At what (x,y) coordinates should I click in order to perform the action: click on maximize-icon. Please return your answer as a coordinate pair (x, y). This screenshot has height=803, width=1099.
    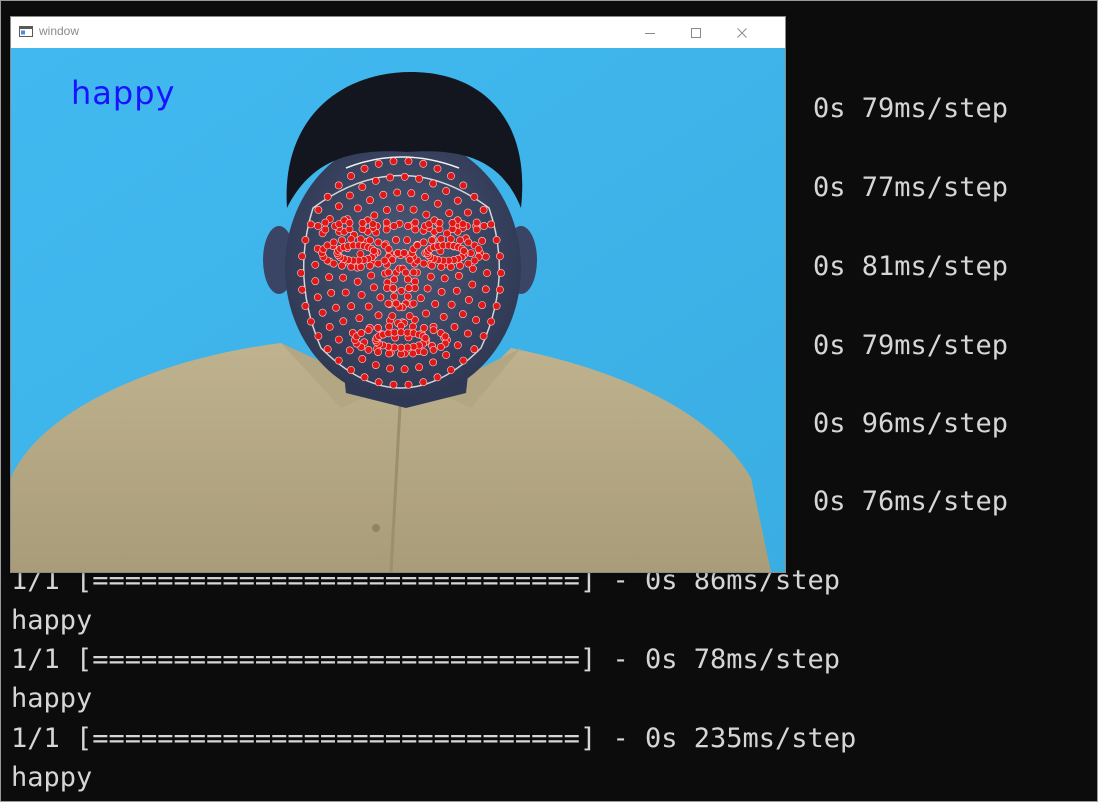
    Looking at the image, I should click on (696, 32).